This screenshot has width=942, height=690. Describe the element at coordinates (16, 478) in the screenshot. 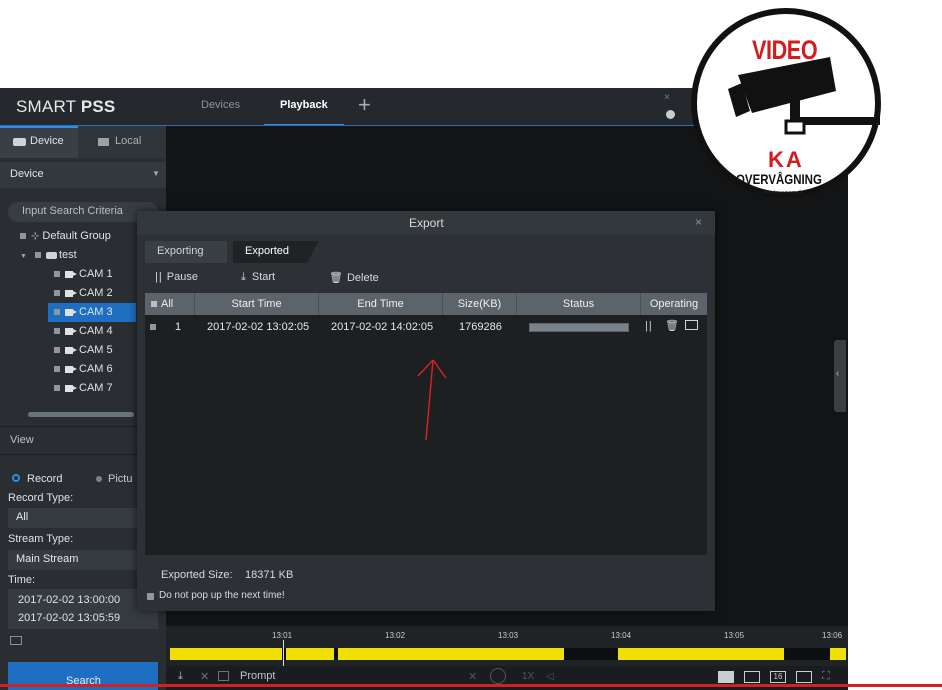

I see `record-radio` at that location.